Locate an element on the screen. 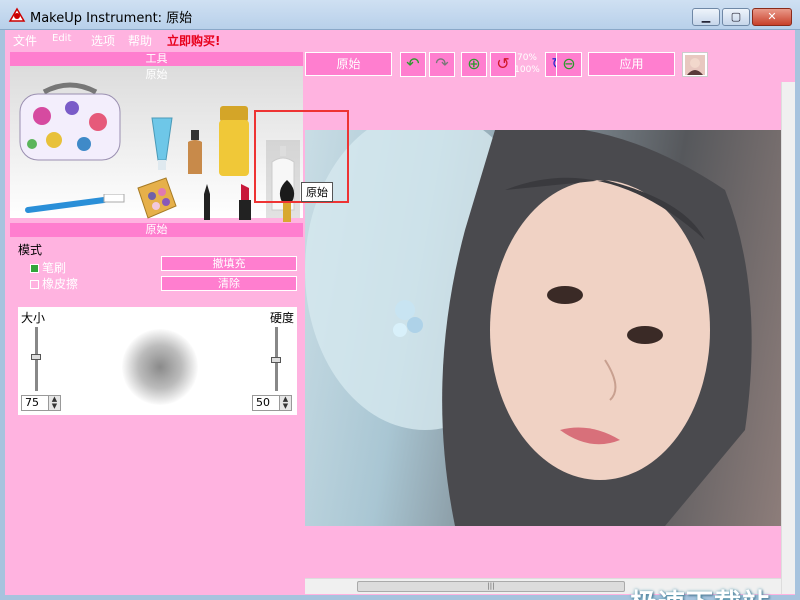 The image size is (800, 600). brush-radio-indicator is located at coordinates (34, 268).